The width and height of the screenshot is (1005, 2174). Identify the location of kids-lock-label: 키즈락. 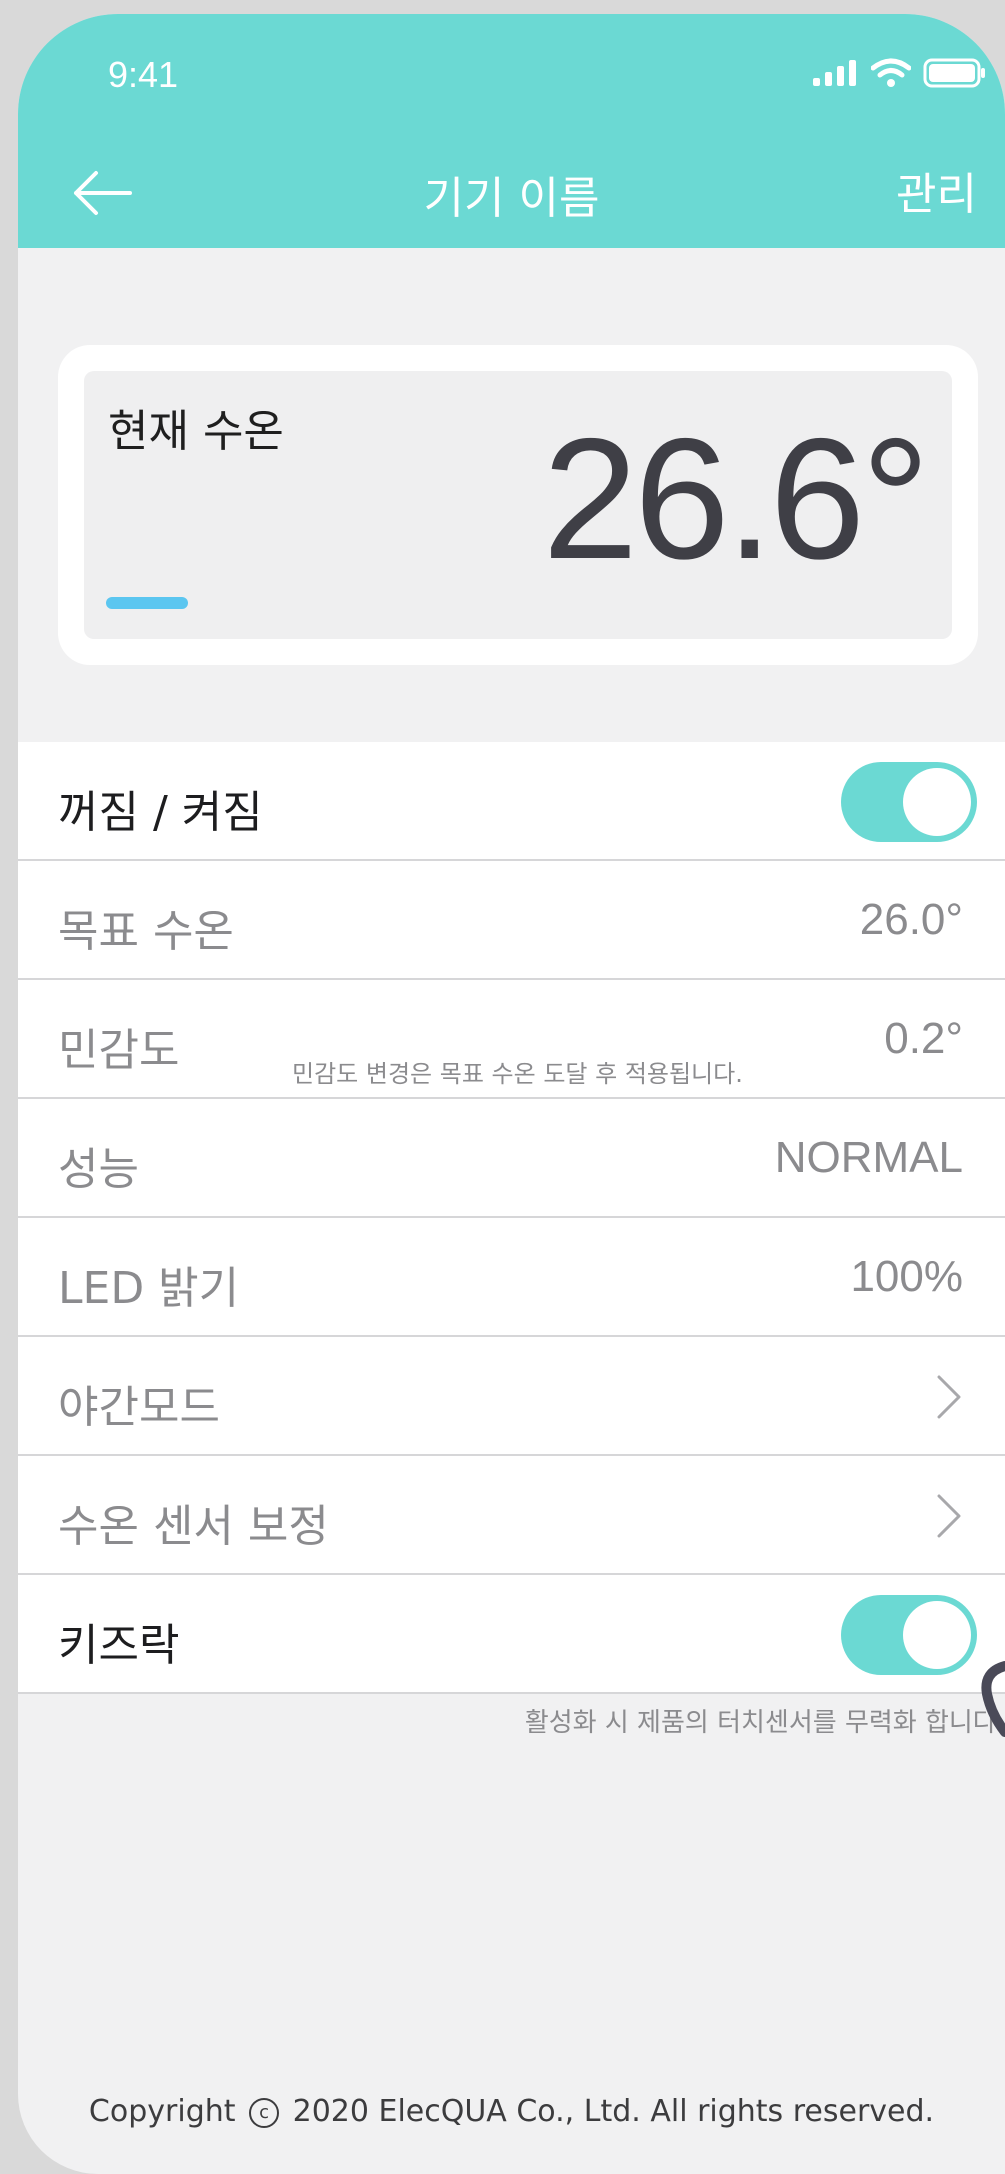
(119, 1645).